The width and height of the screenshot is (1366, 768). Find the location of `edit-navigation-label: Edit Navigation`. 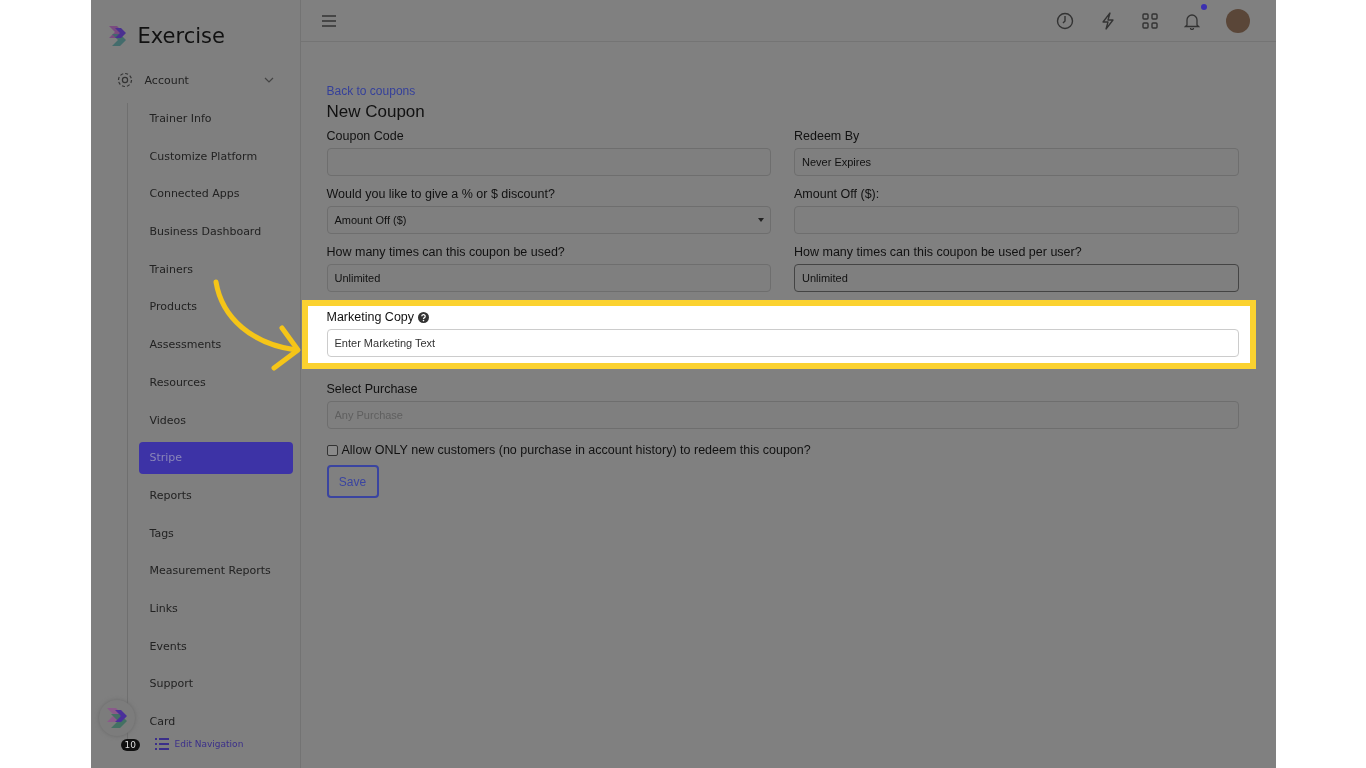

edit-navigation-label: Edit Navigation is located at coordinates (209, 744).